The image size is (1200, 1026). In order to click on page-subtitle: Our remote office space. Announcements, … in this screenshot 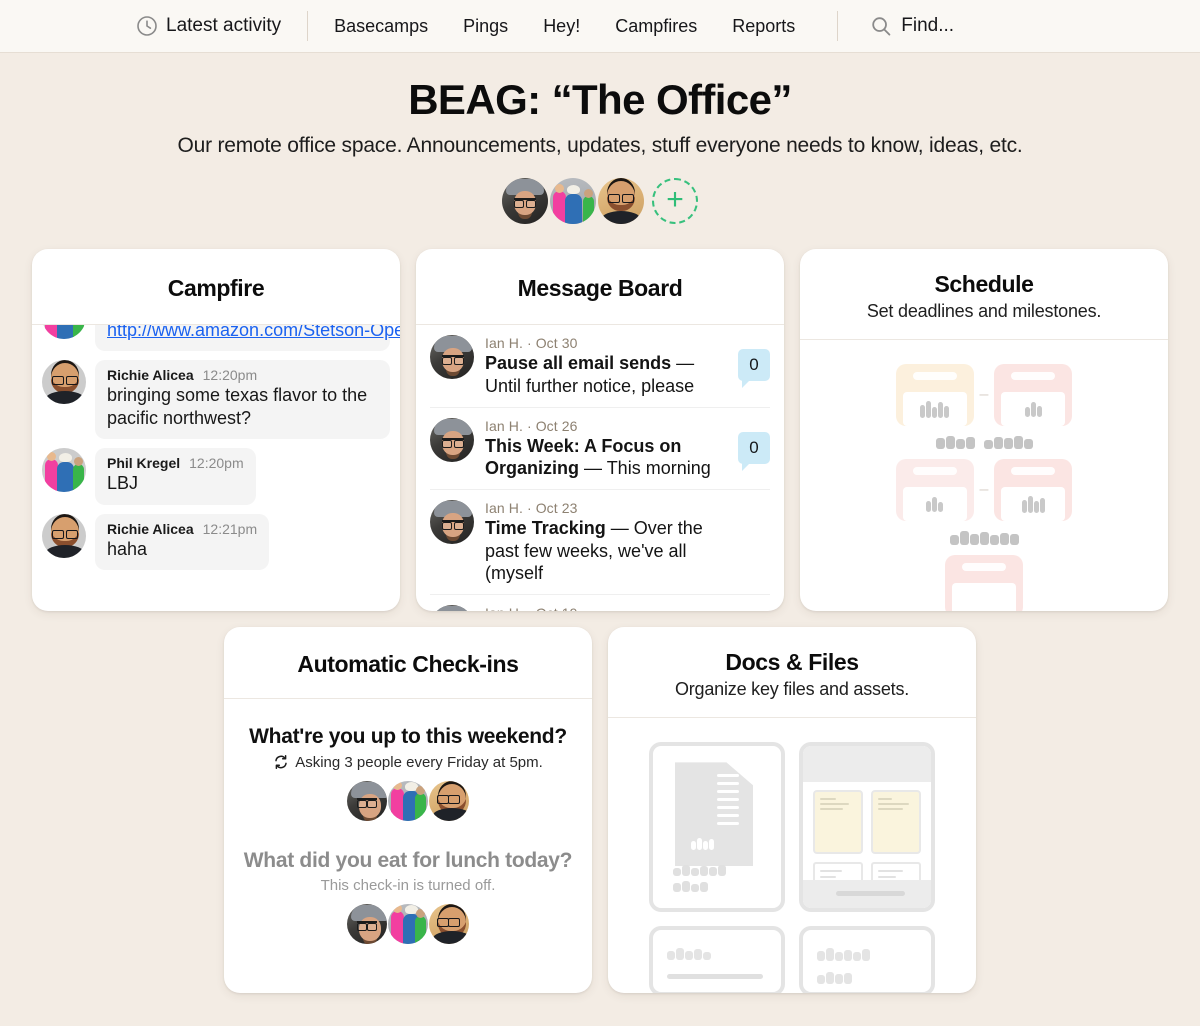, I will do `click(600, 146)`.